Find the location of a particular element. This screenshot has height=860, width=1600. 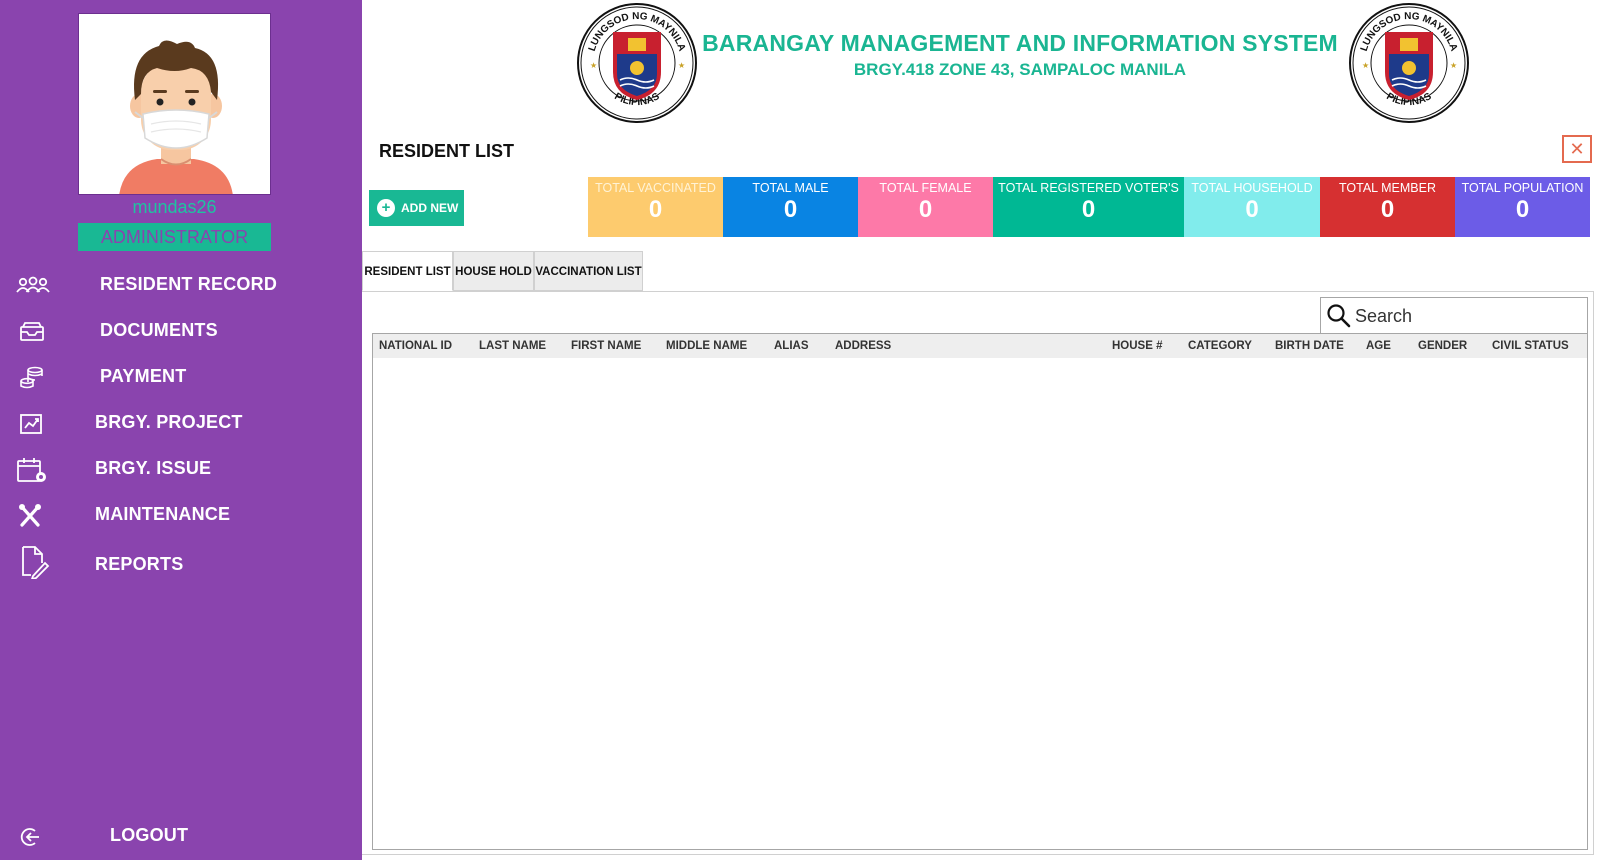

stat-card-population: TOTAL POPULATION 0 is located at coordinates (1522, 207).